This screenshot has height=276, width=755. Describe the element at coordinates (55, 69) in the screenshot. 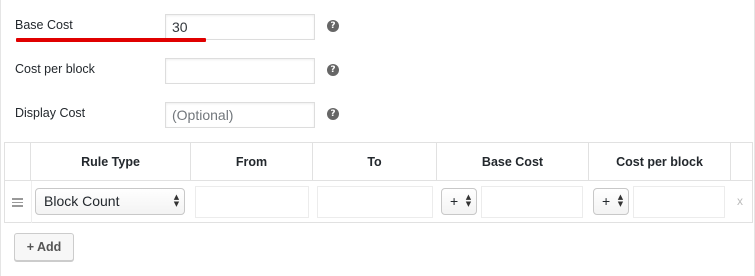

I see `cost-per-block-label: Cost per block` at that location.